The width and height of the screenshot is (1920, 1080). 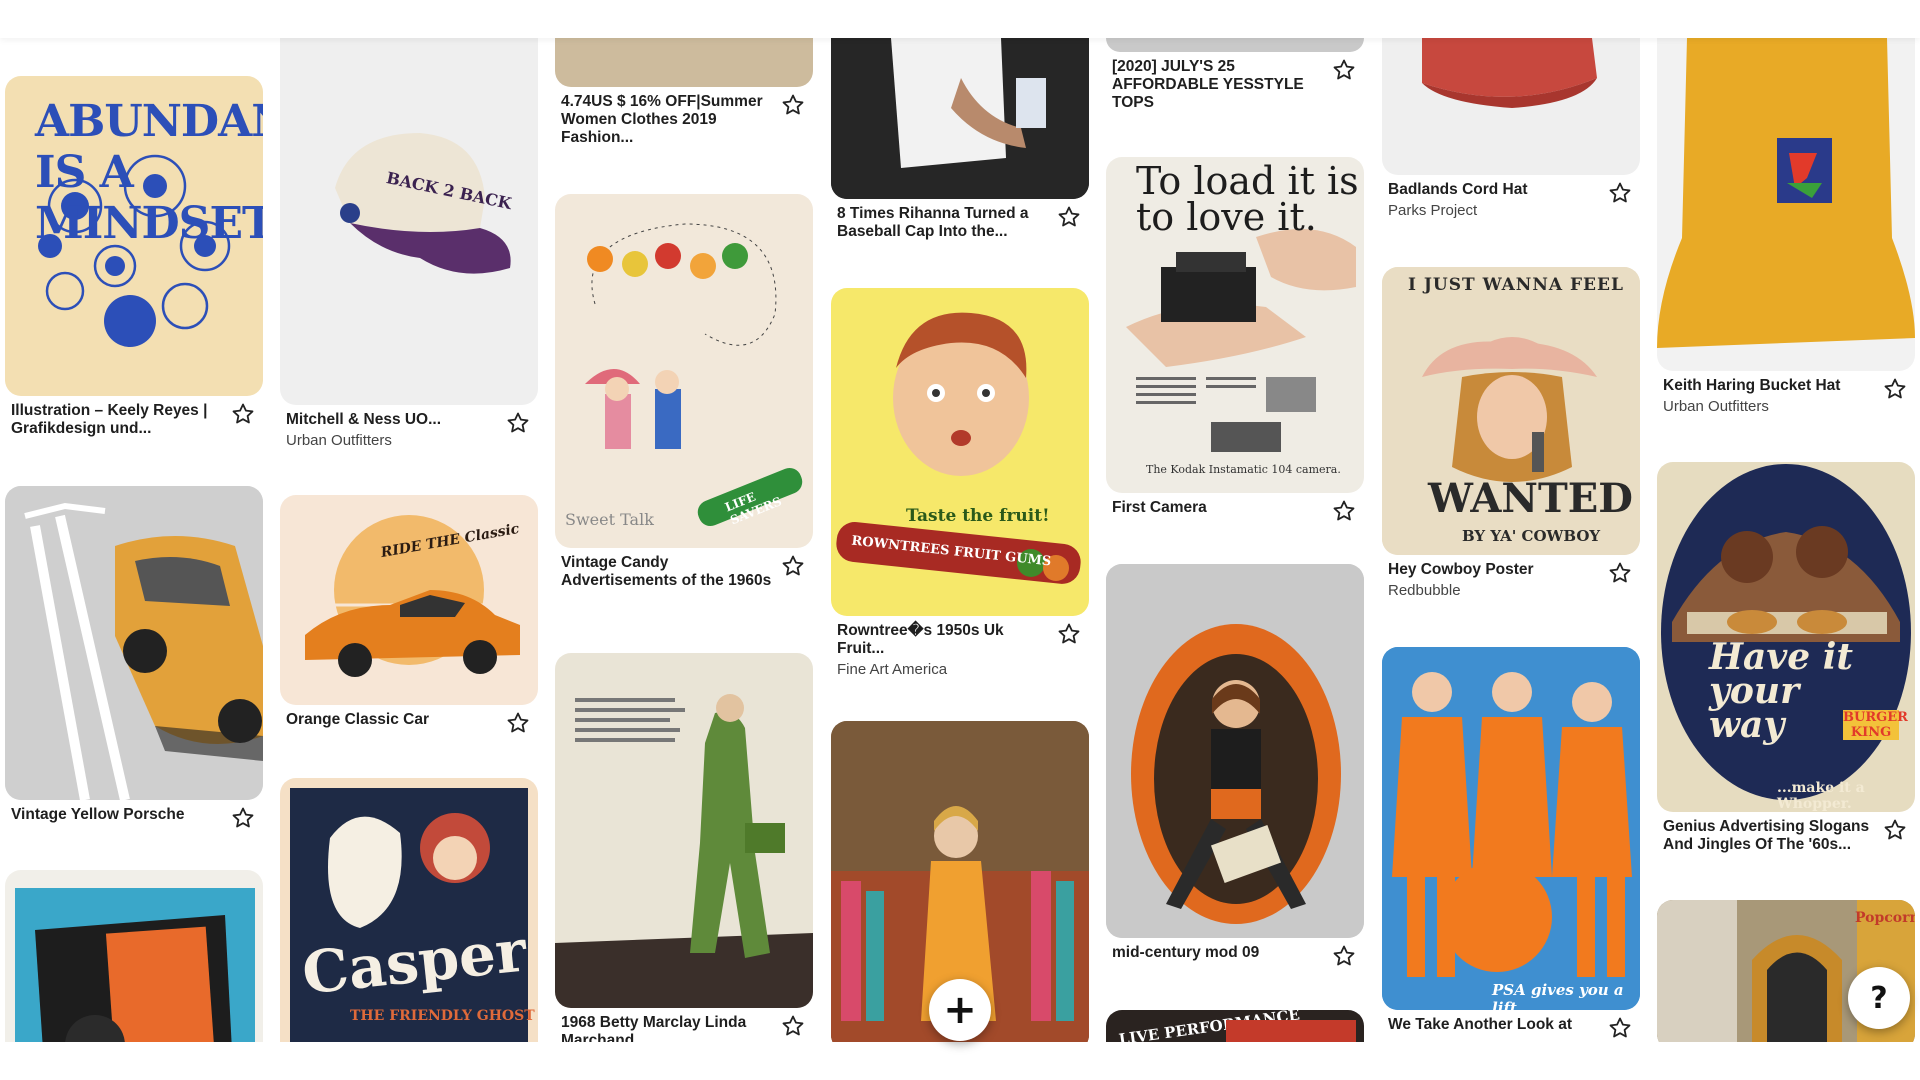 I want to click on pin-mod: mid-century mod 09, so click(x=1235, y=765).